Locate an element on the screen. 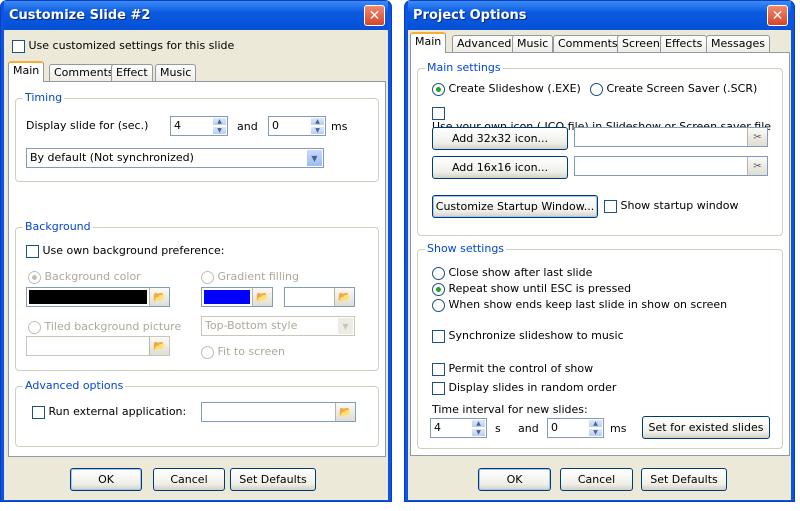  show-startup-row: Show startup window is located at coordinates (671, 206).